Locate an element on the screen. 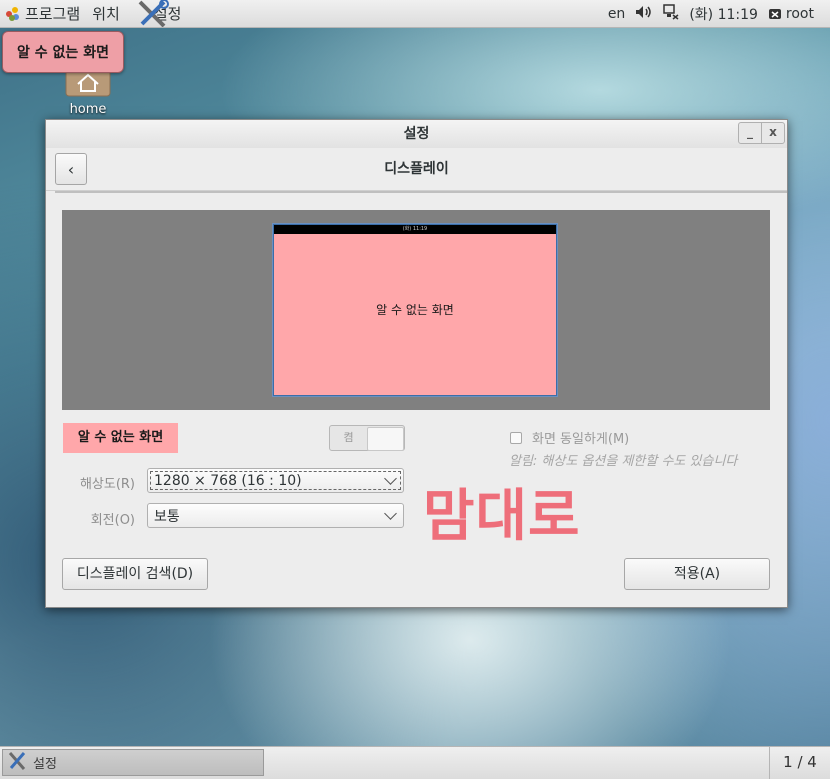 Image resolution: width=830 pixels, height=779 pixels. monitor-preview-name: 알 수 없는 화면 is located at coordinates (415, 310).